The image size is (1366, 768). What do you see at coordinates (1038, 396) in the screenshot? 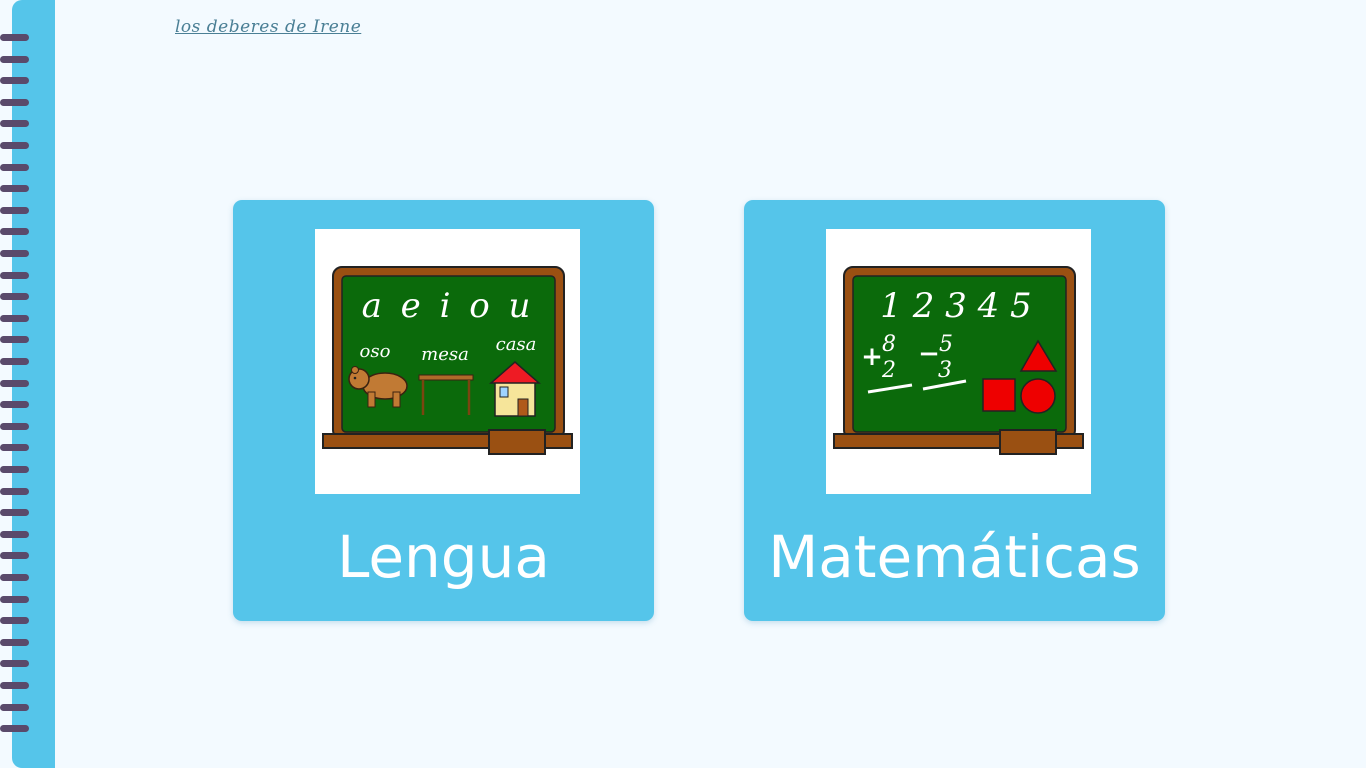
I see `circle-icon` at bounding box center [1038, 396].